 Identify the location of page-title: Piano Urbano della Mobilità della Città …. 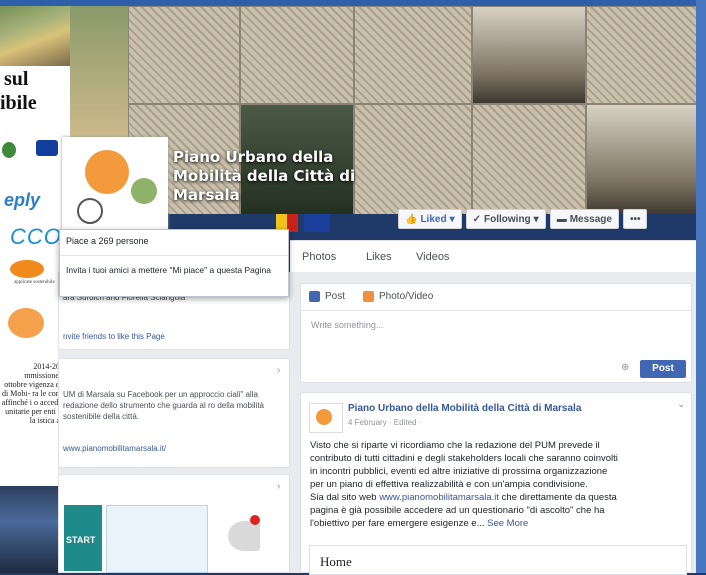
(268, 176).